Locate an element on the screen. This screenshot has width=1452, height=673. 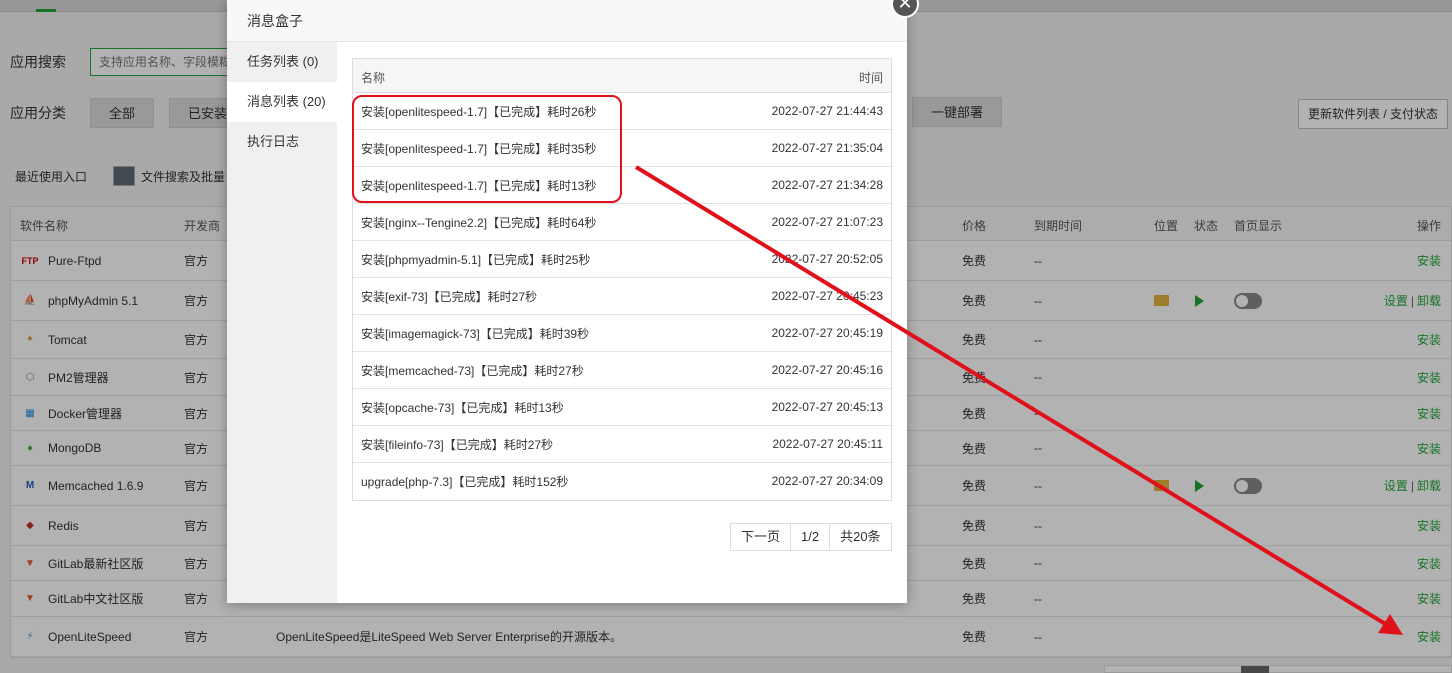
message-name: upgrade[php-7.3]【已完成】耗时152秒 is located at coordinates (465, 482).